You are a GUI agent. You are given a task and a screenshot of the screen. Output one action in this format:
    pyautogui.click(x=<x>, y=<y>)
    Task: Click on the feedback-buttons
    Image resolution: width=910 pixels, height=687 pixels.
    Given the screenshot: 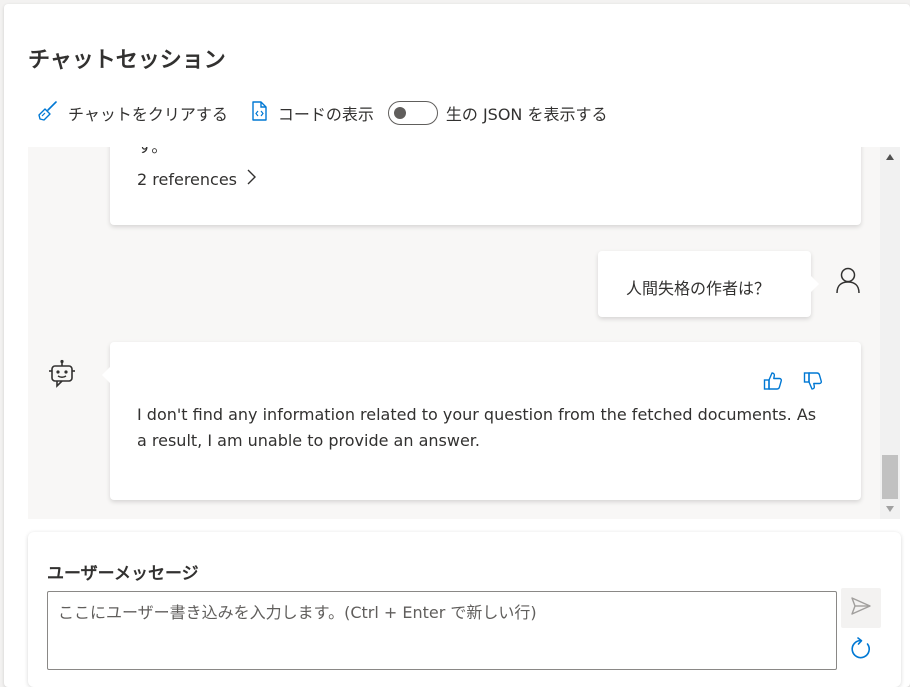 What is the action you would take?
    pyautogui.click(x=802, y=383)
    